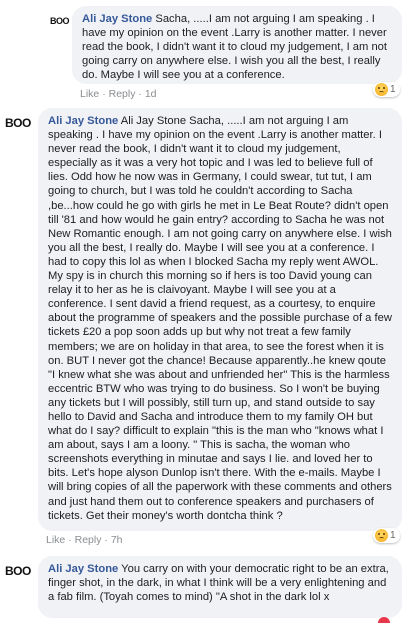 This screenshot has width=416, height=623. I want to click on timestamp: 1d, so click(151, 94).